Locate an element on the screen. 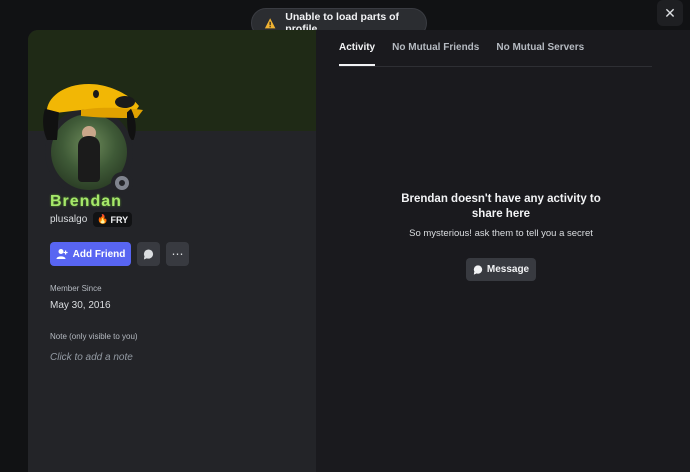 The height and width of the screenshot is (472, 690). message-button is located at coordinates (148, 254).